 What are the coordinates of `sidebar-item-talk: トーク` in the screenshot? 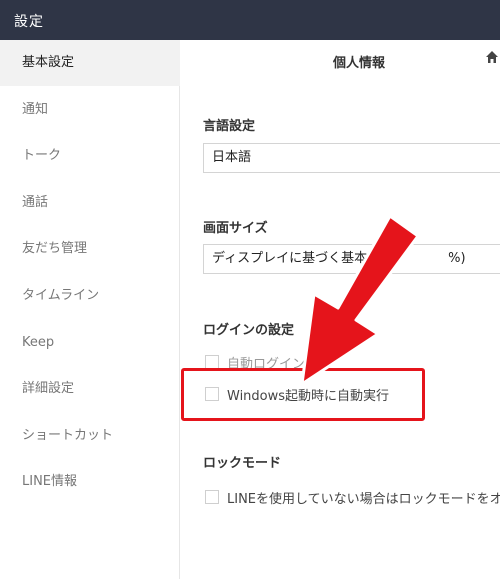 It's located at (90, 156).